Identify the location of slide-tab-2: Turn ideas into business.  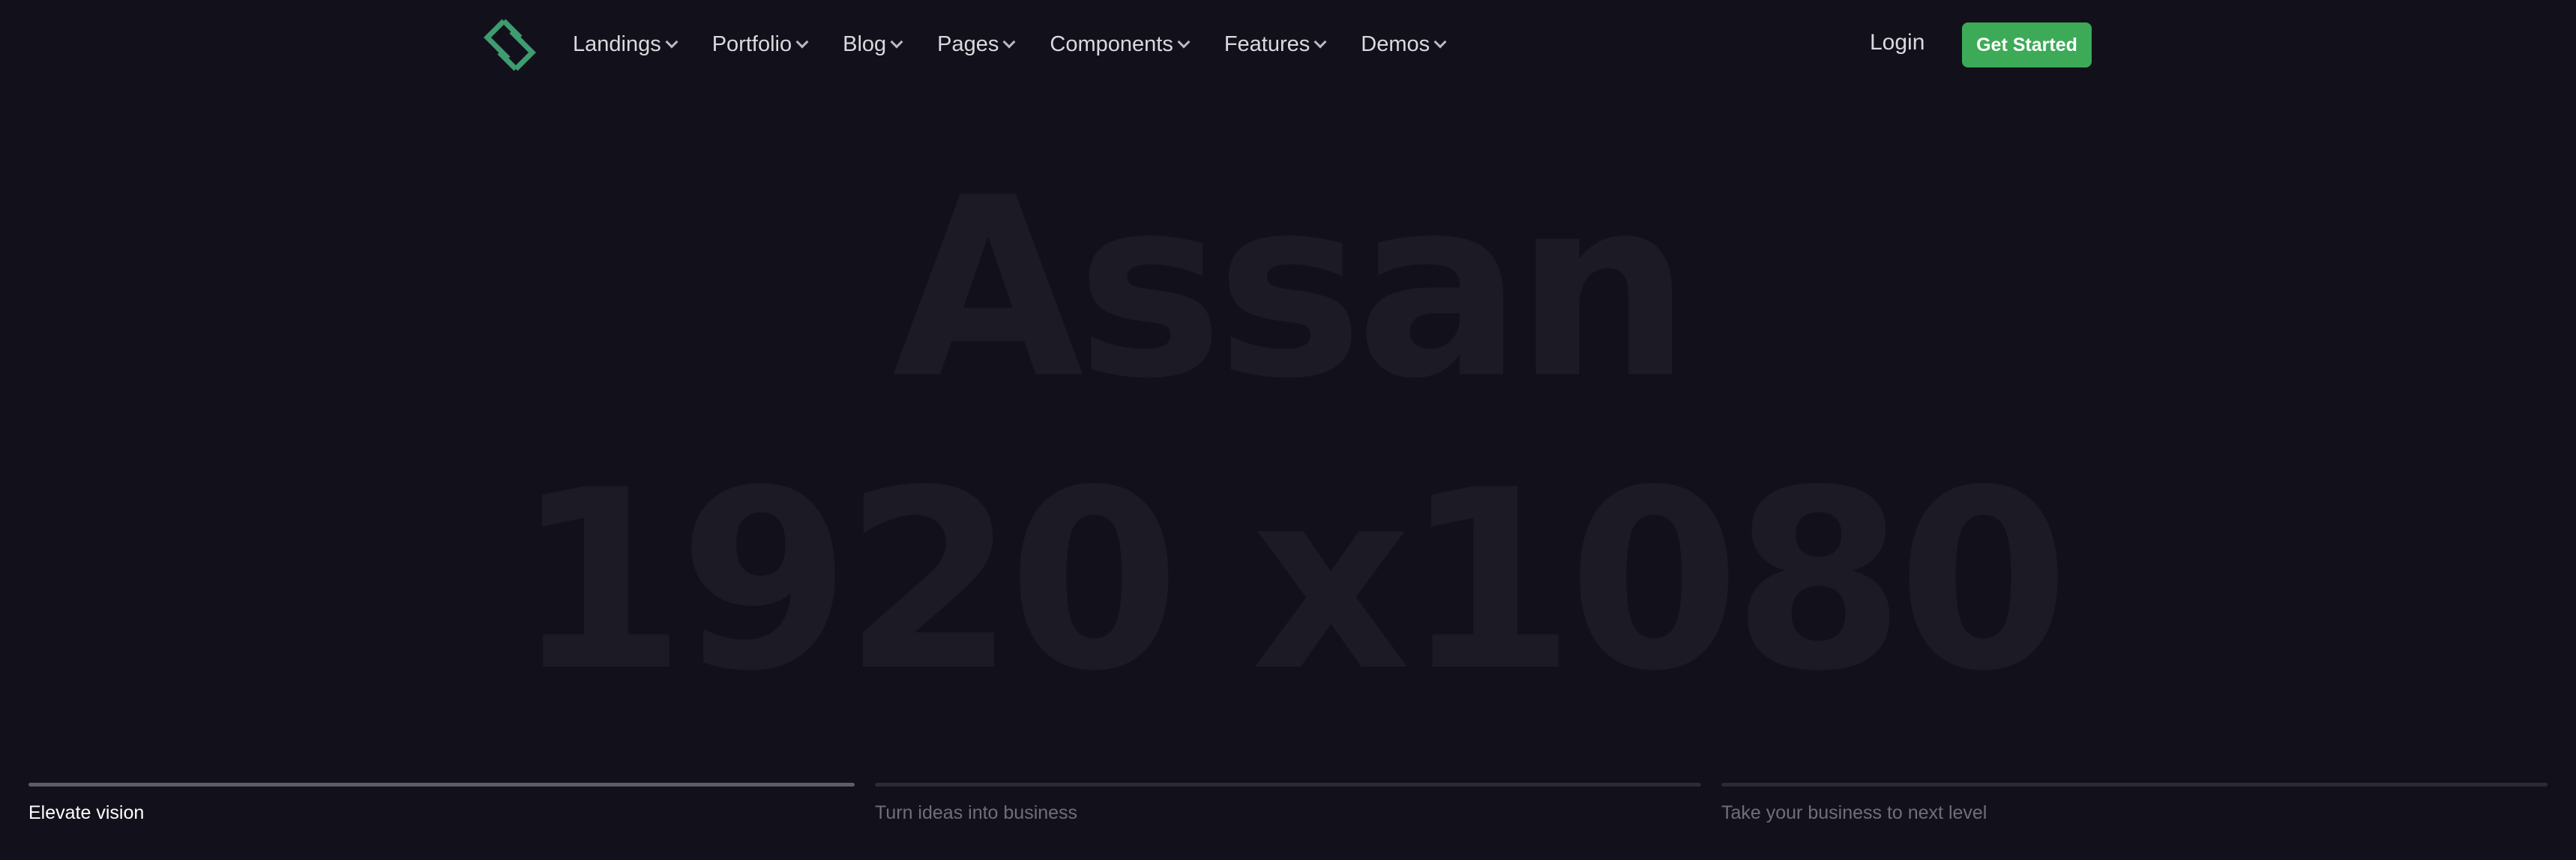
(1288, 804).